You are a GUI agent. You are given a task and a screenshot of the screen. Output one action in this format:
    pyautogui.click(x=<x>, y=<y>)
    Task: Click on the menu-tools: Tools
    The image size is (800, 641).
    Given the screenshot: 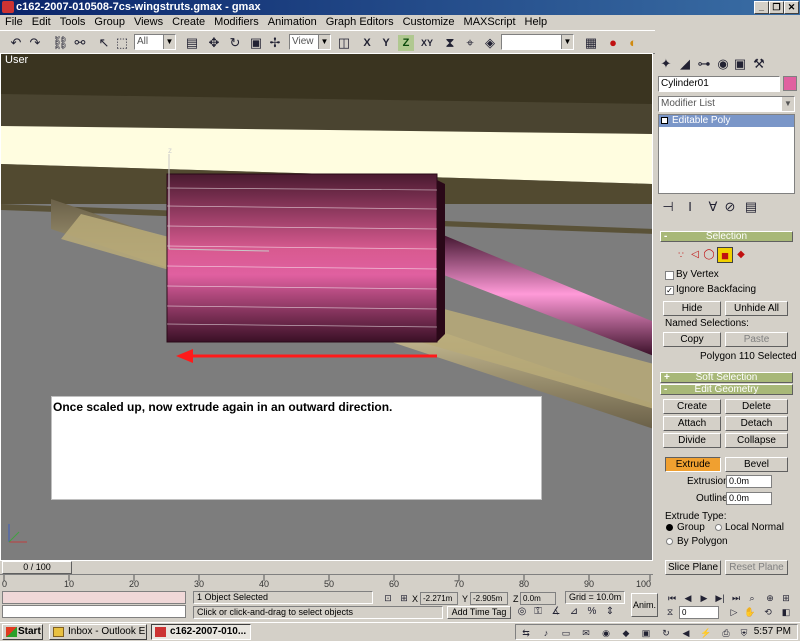 What is the action you would take?
    pyautogui.click(x=72, y=22)
    